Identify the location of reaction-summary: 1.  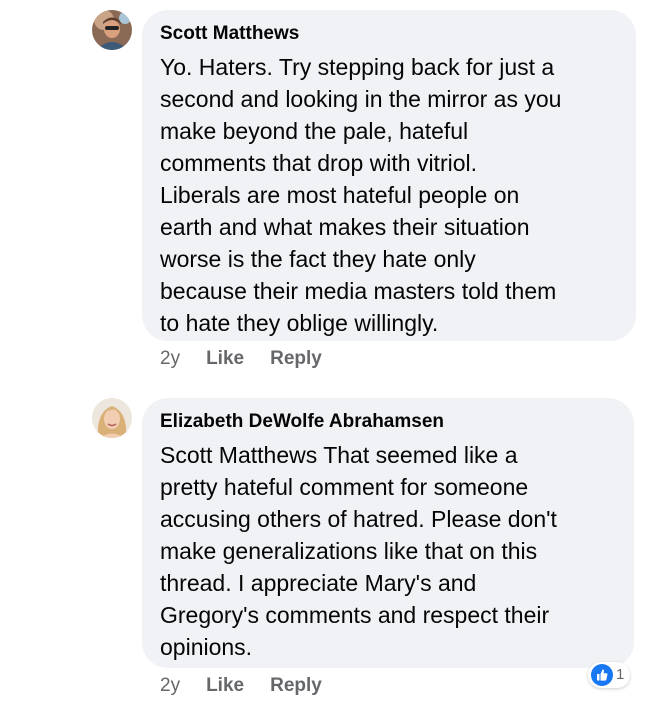
(609, 675).